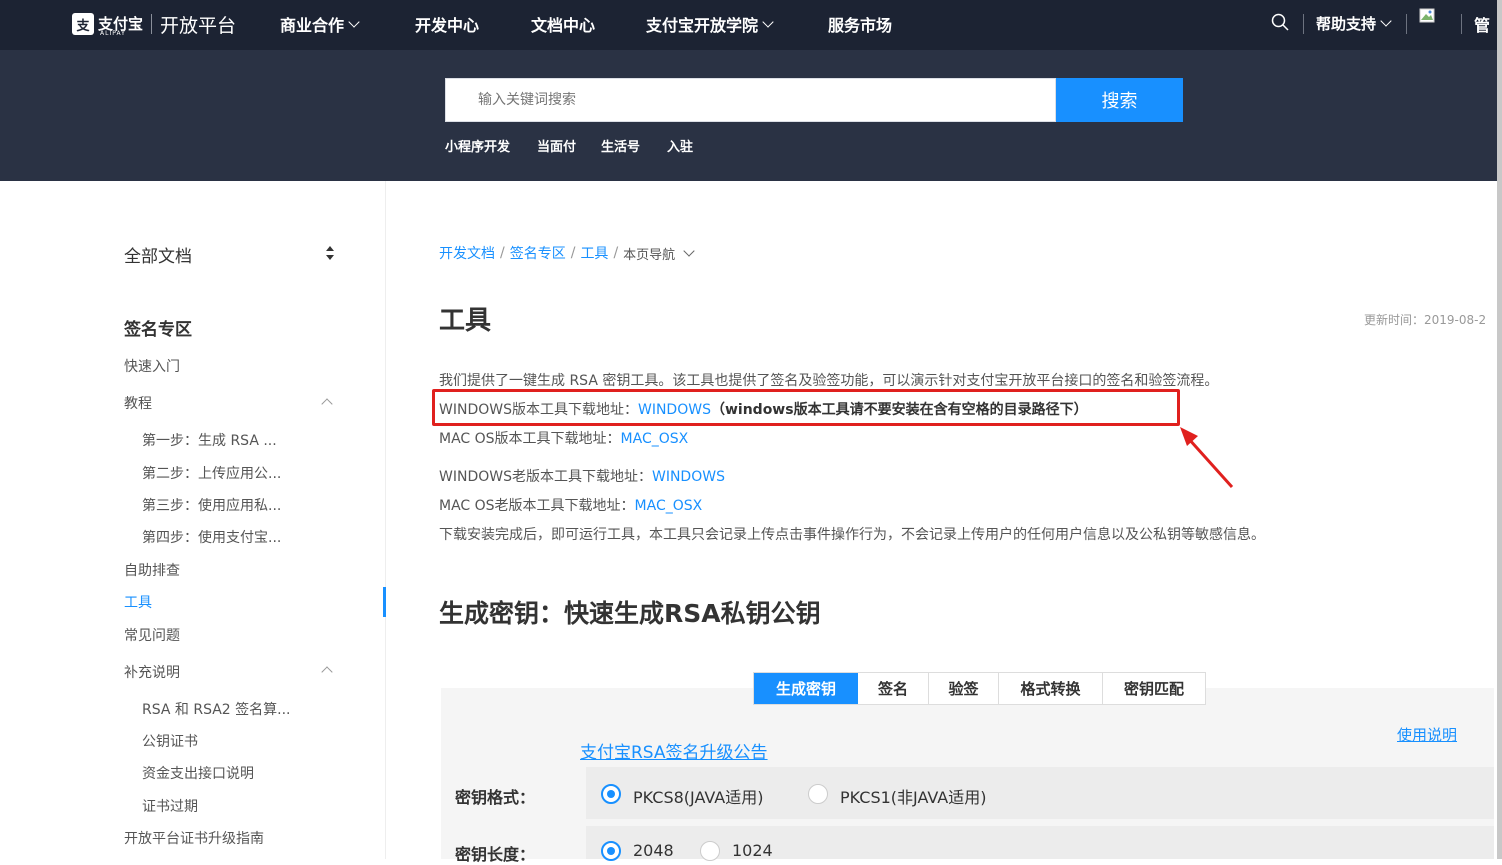 Image resolution: width=1502 pixels, height=865 pixels. Describe the element at coordinates (669, 506) in the screenshot. I see `mac-old-download-link: MAC_OSX` at that location.